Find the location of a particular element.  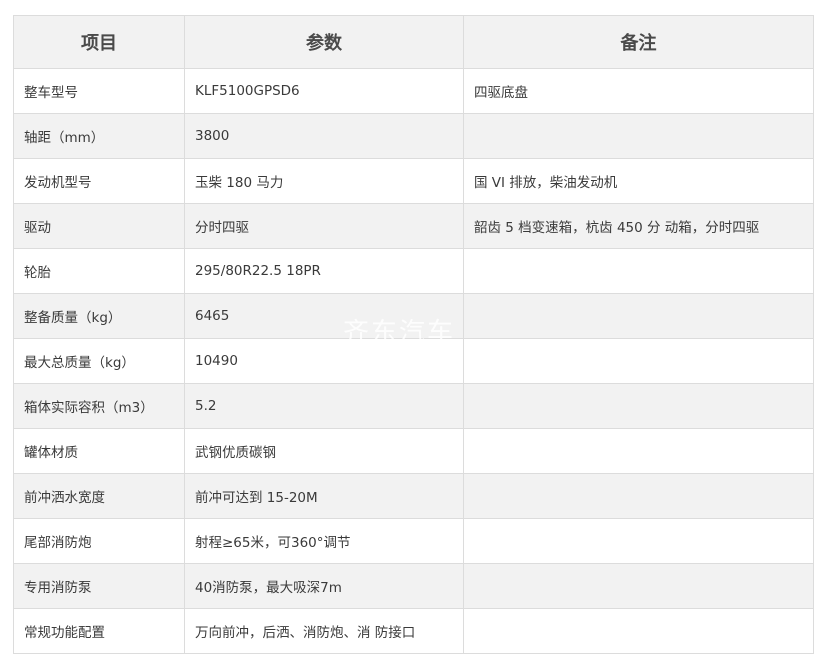

cell-note: 韶齿 5 档变速箱，杭齿 450 分 动箱，分时四驱 is located at coordinates (638, 226).